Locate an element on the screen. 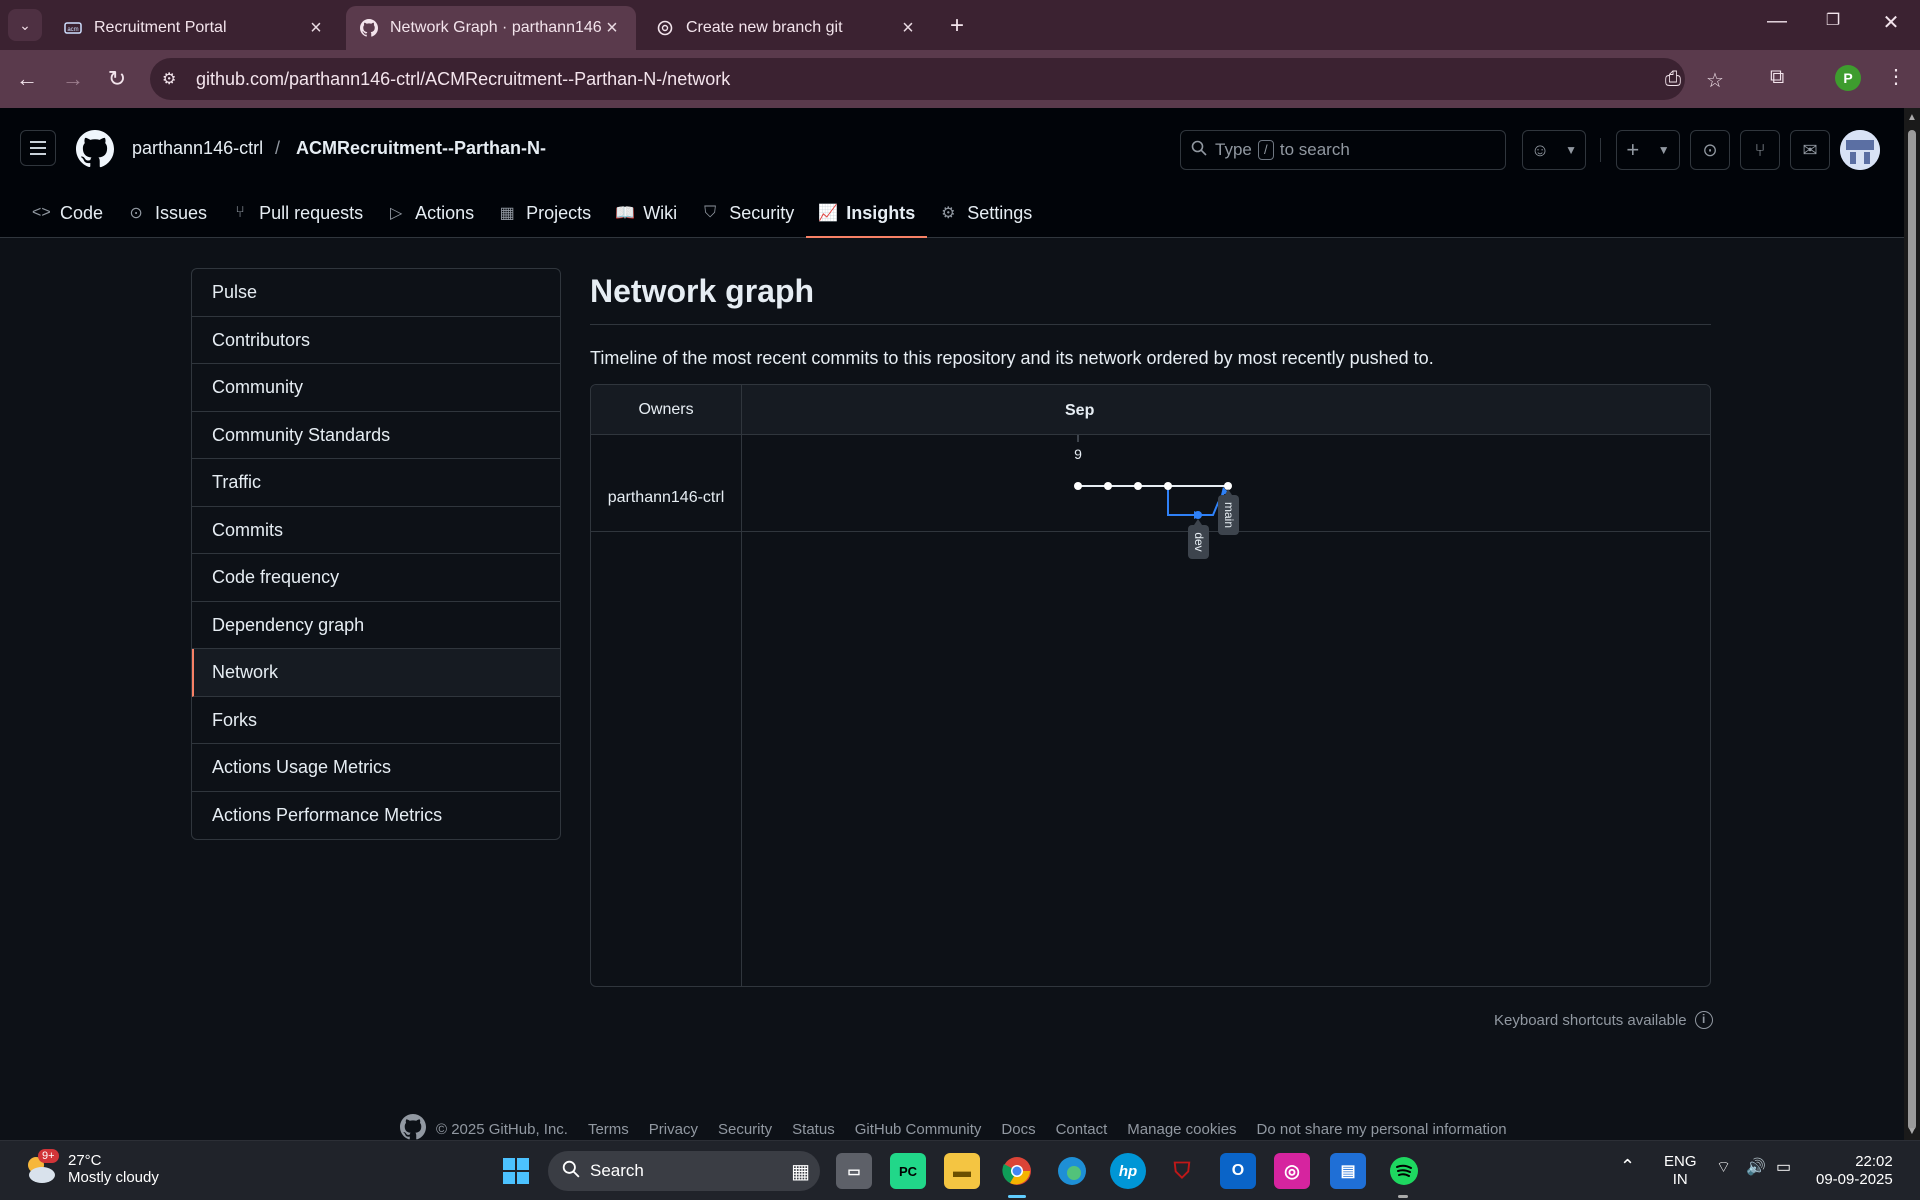 The width and height of the screenshot is (1920, 1200). footer-link-community: GitHub Community is located at coordinates (918, 1129).